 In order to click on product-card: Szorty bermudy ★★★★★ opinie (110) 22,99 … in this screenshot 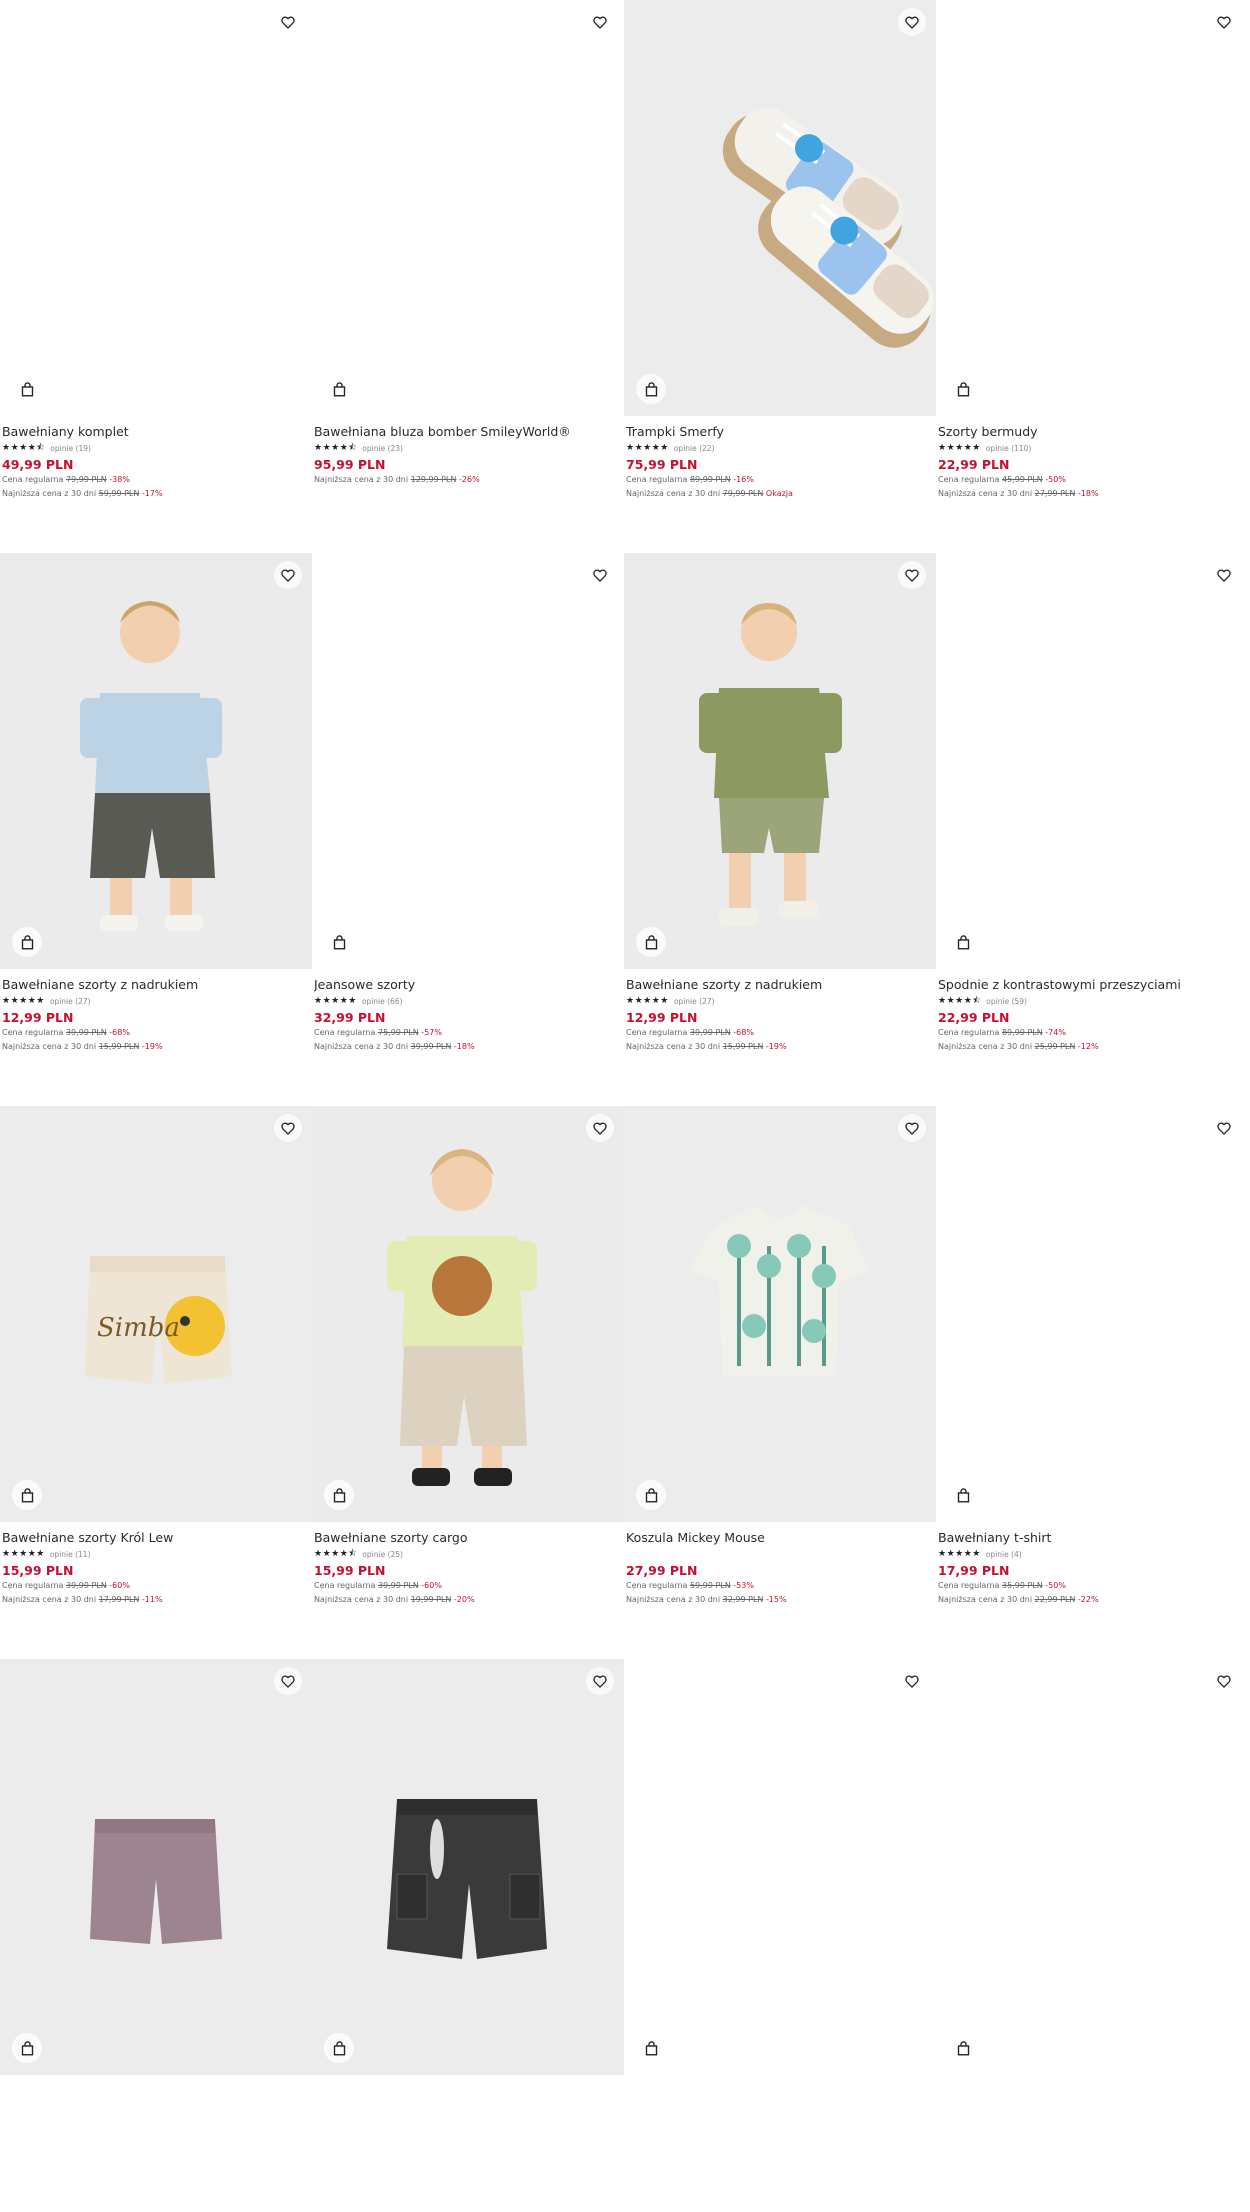, I will do `click(1092, 276)`.